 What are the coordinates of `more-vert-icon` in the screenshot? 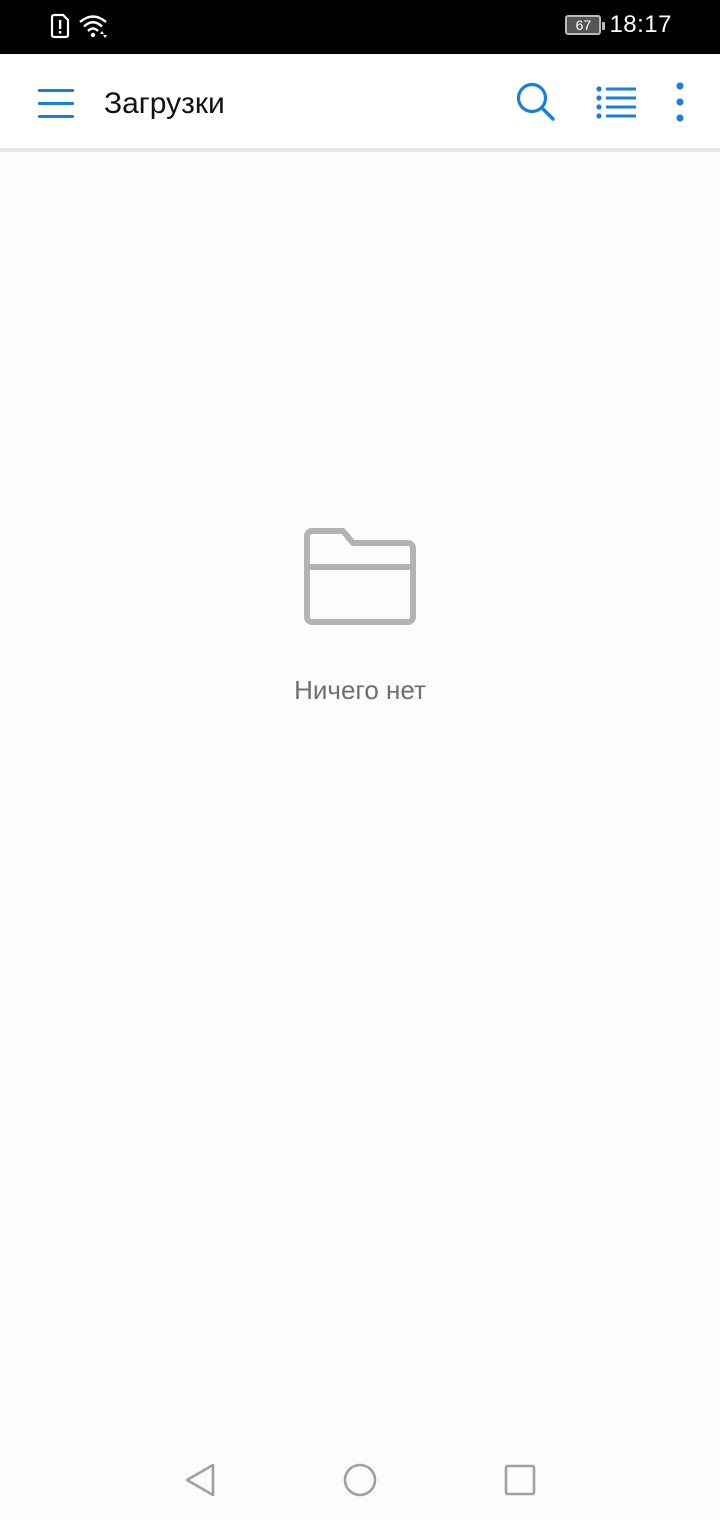 It's located at (680, 102).